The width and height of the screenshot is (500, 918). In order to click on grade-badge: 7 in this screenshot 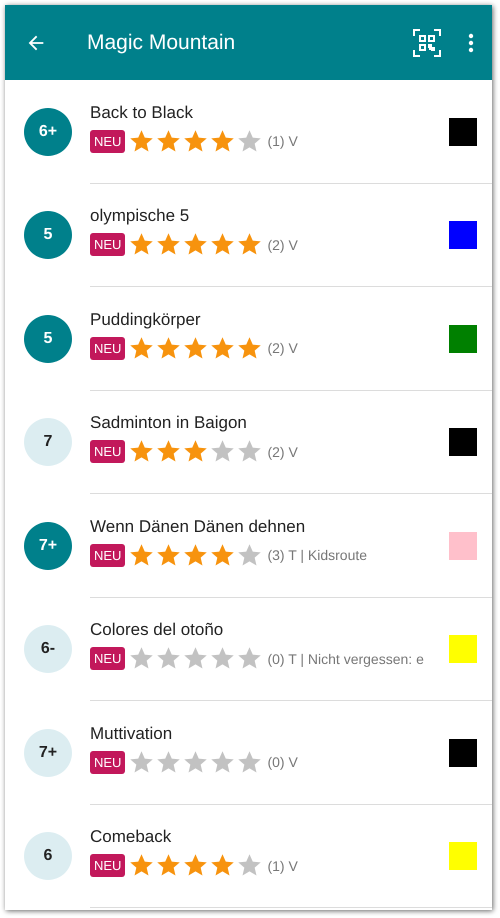, I will do `click(48, 442)`.